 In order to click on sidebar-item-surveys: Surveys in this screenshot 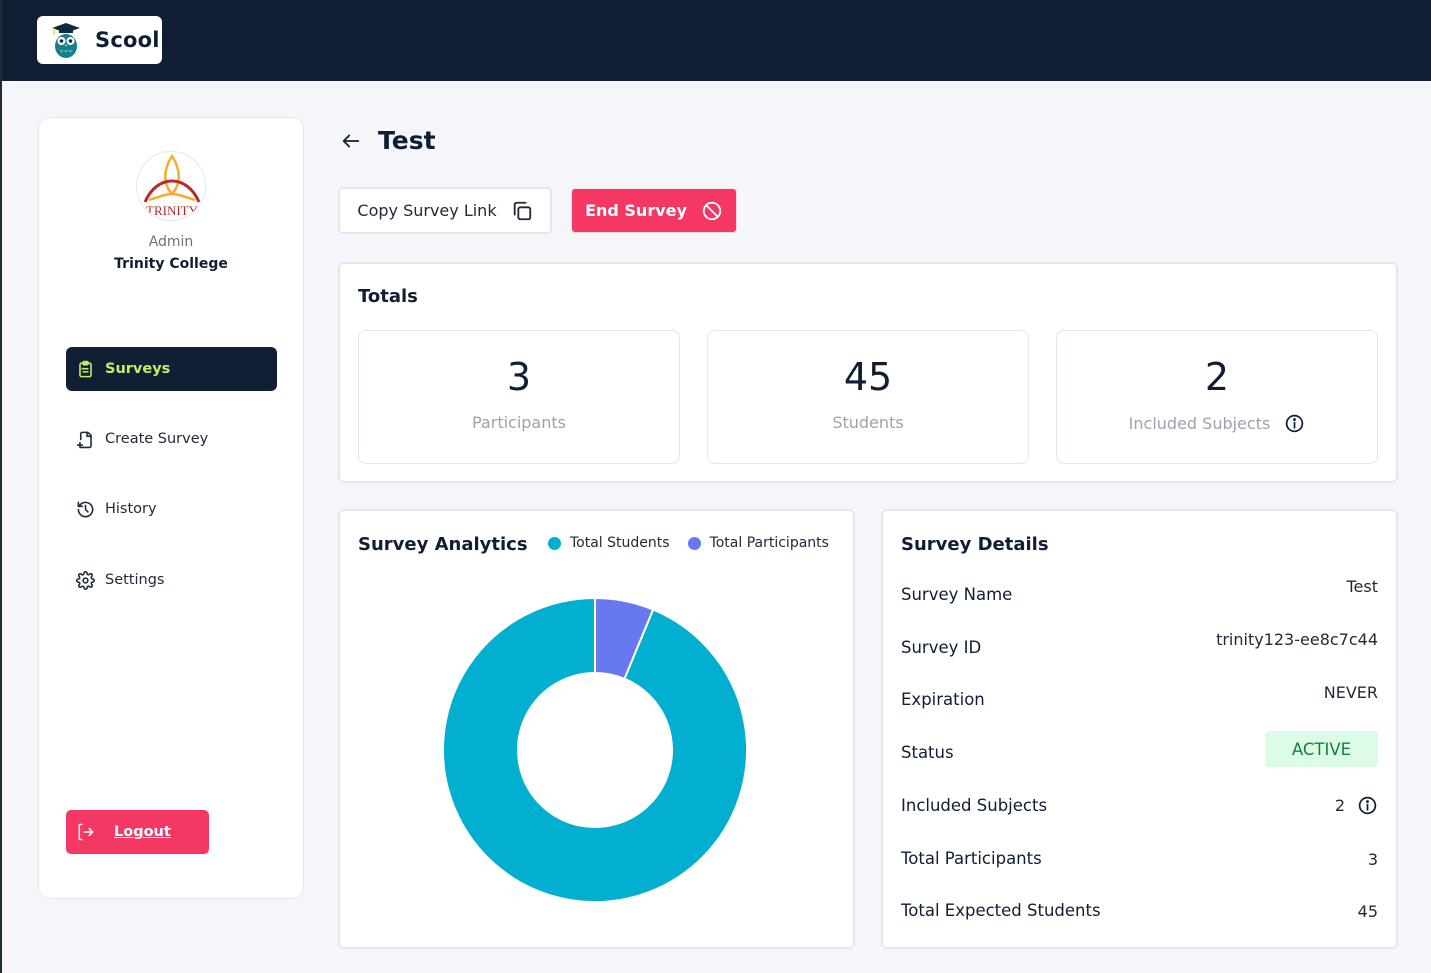, I will do `click(171, 369)`.